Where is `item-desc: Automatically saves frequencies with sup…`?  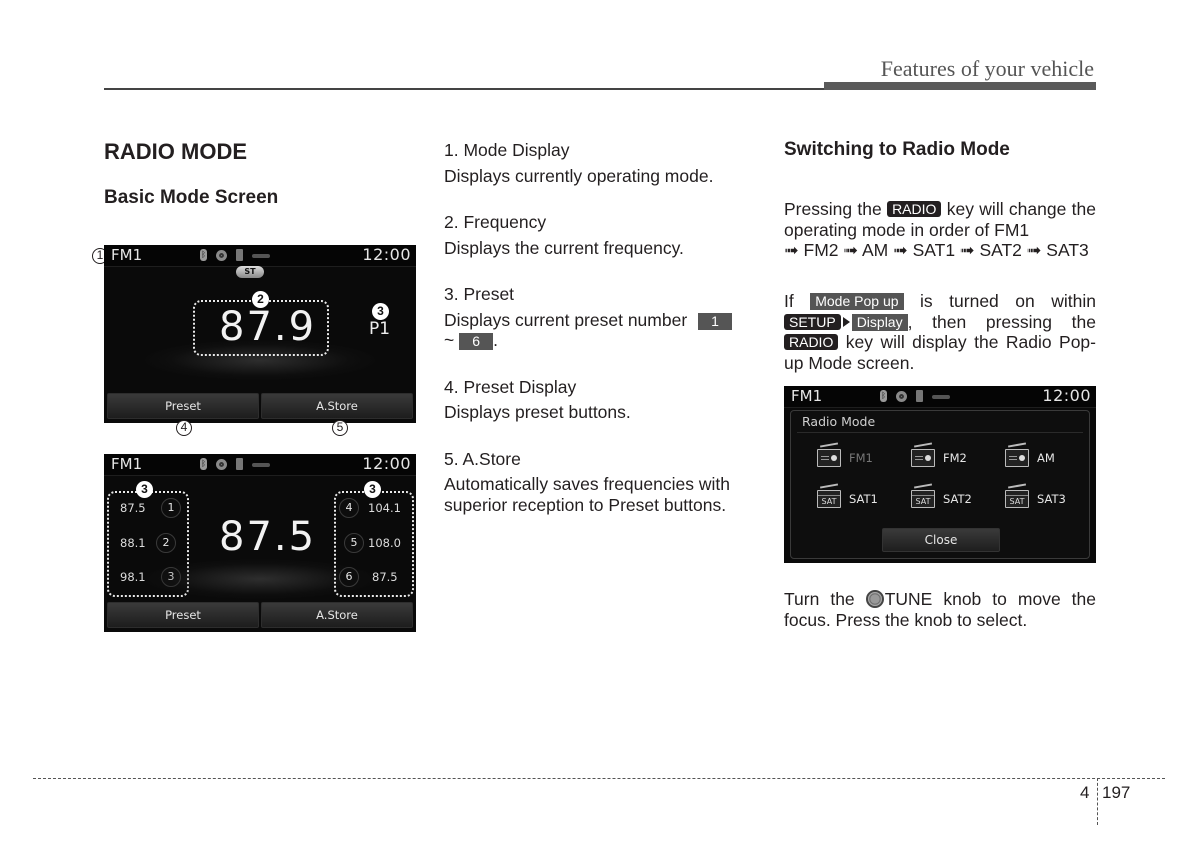
item-desc: Automatically saves frequencies with sup… is located at coordinates (587, 494).